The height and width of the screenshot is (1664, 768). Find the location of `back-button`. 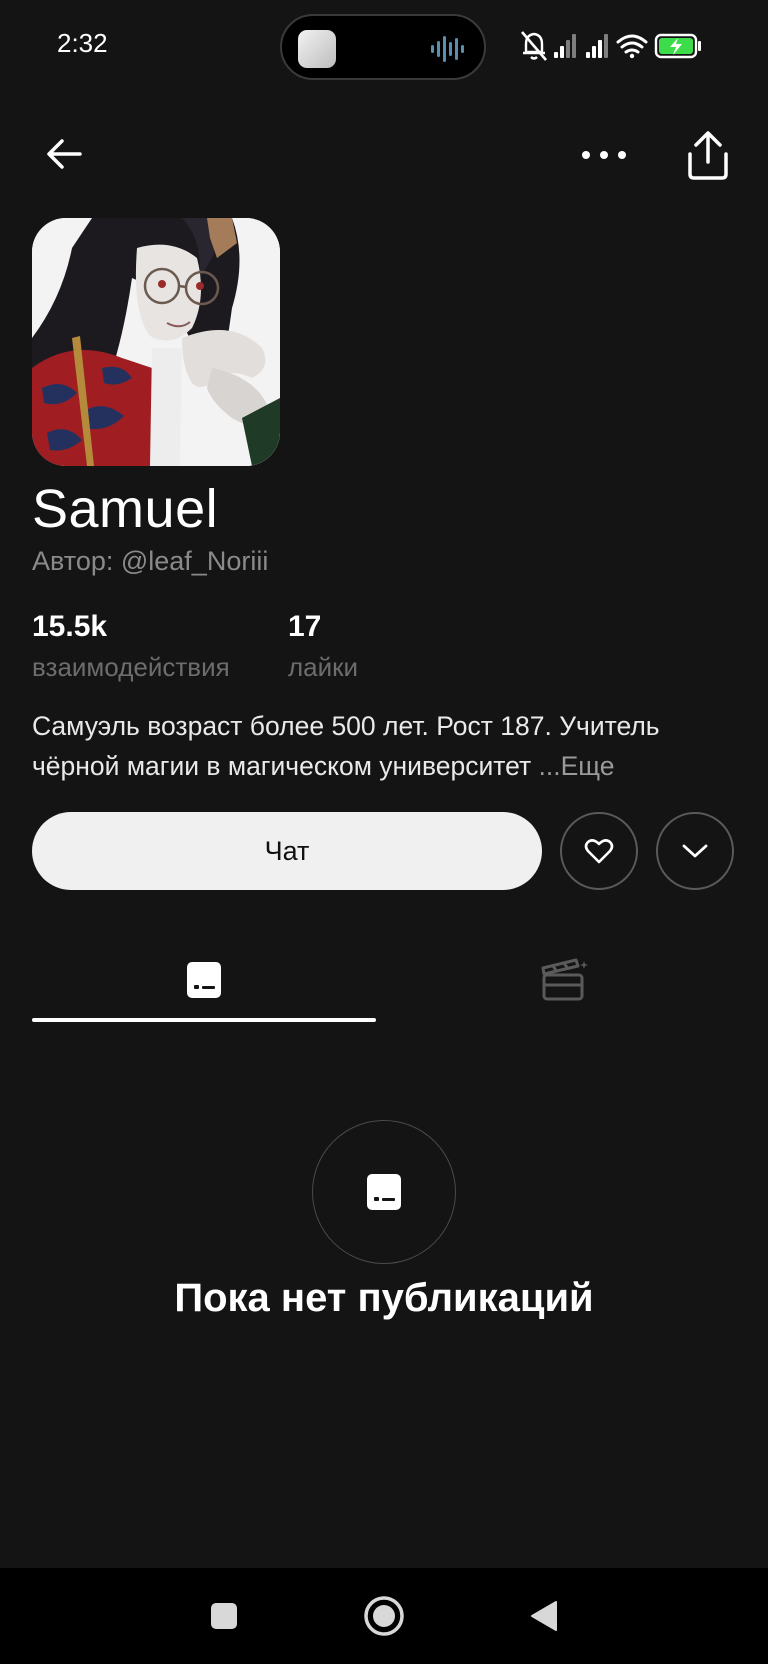

back-button is located at coordinates (544, 1616).